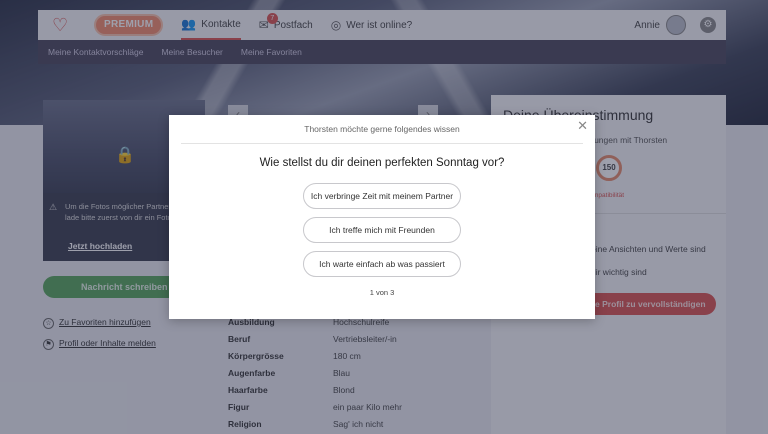  What do you see at coordinates (582, 126) in the screenshot?
I see `close-icon: ✕` at bounding box center [582, 126].